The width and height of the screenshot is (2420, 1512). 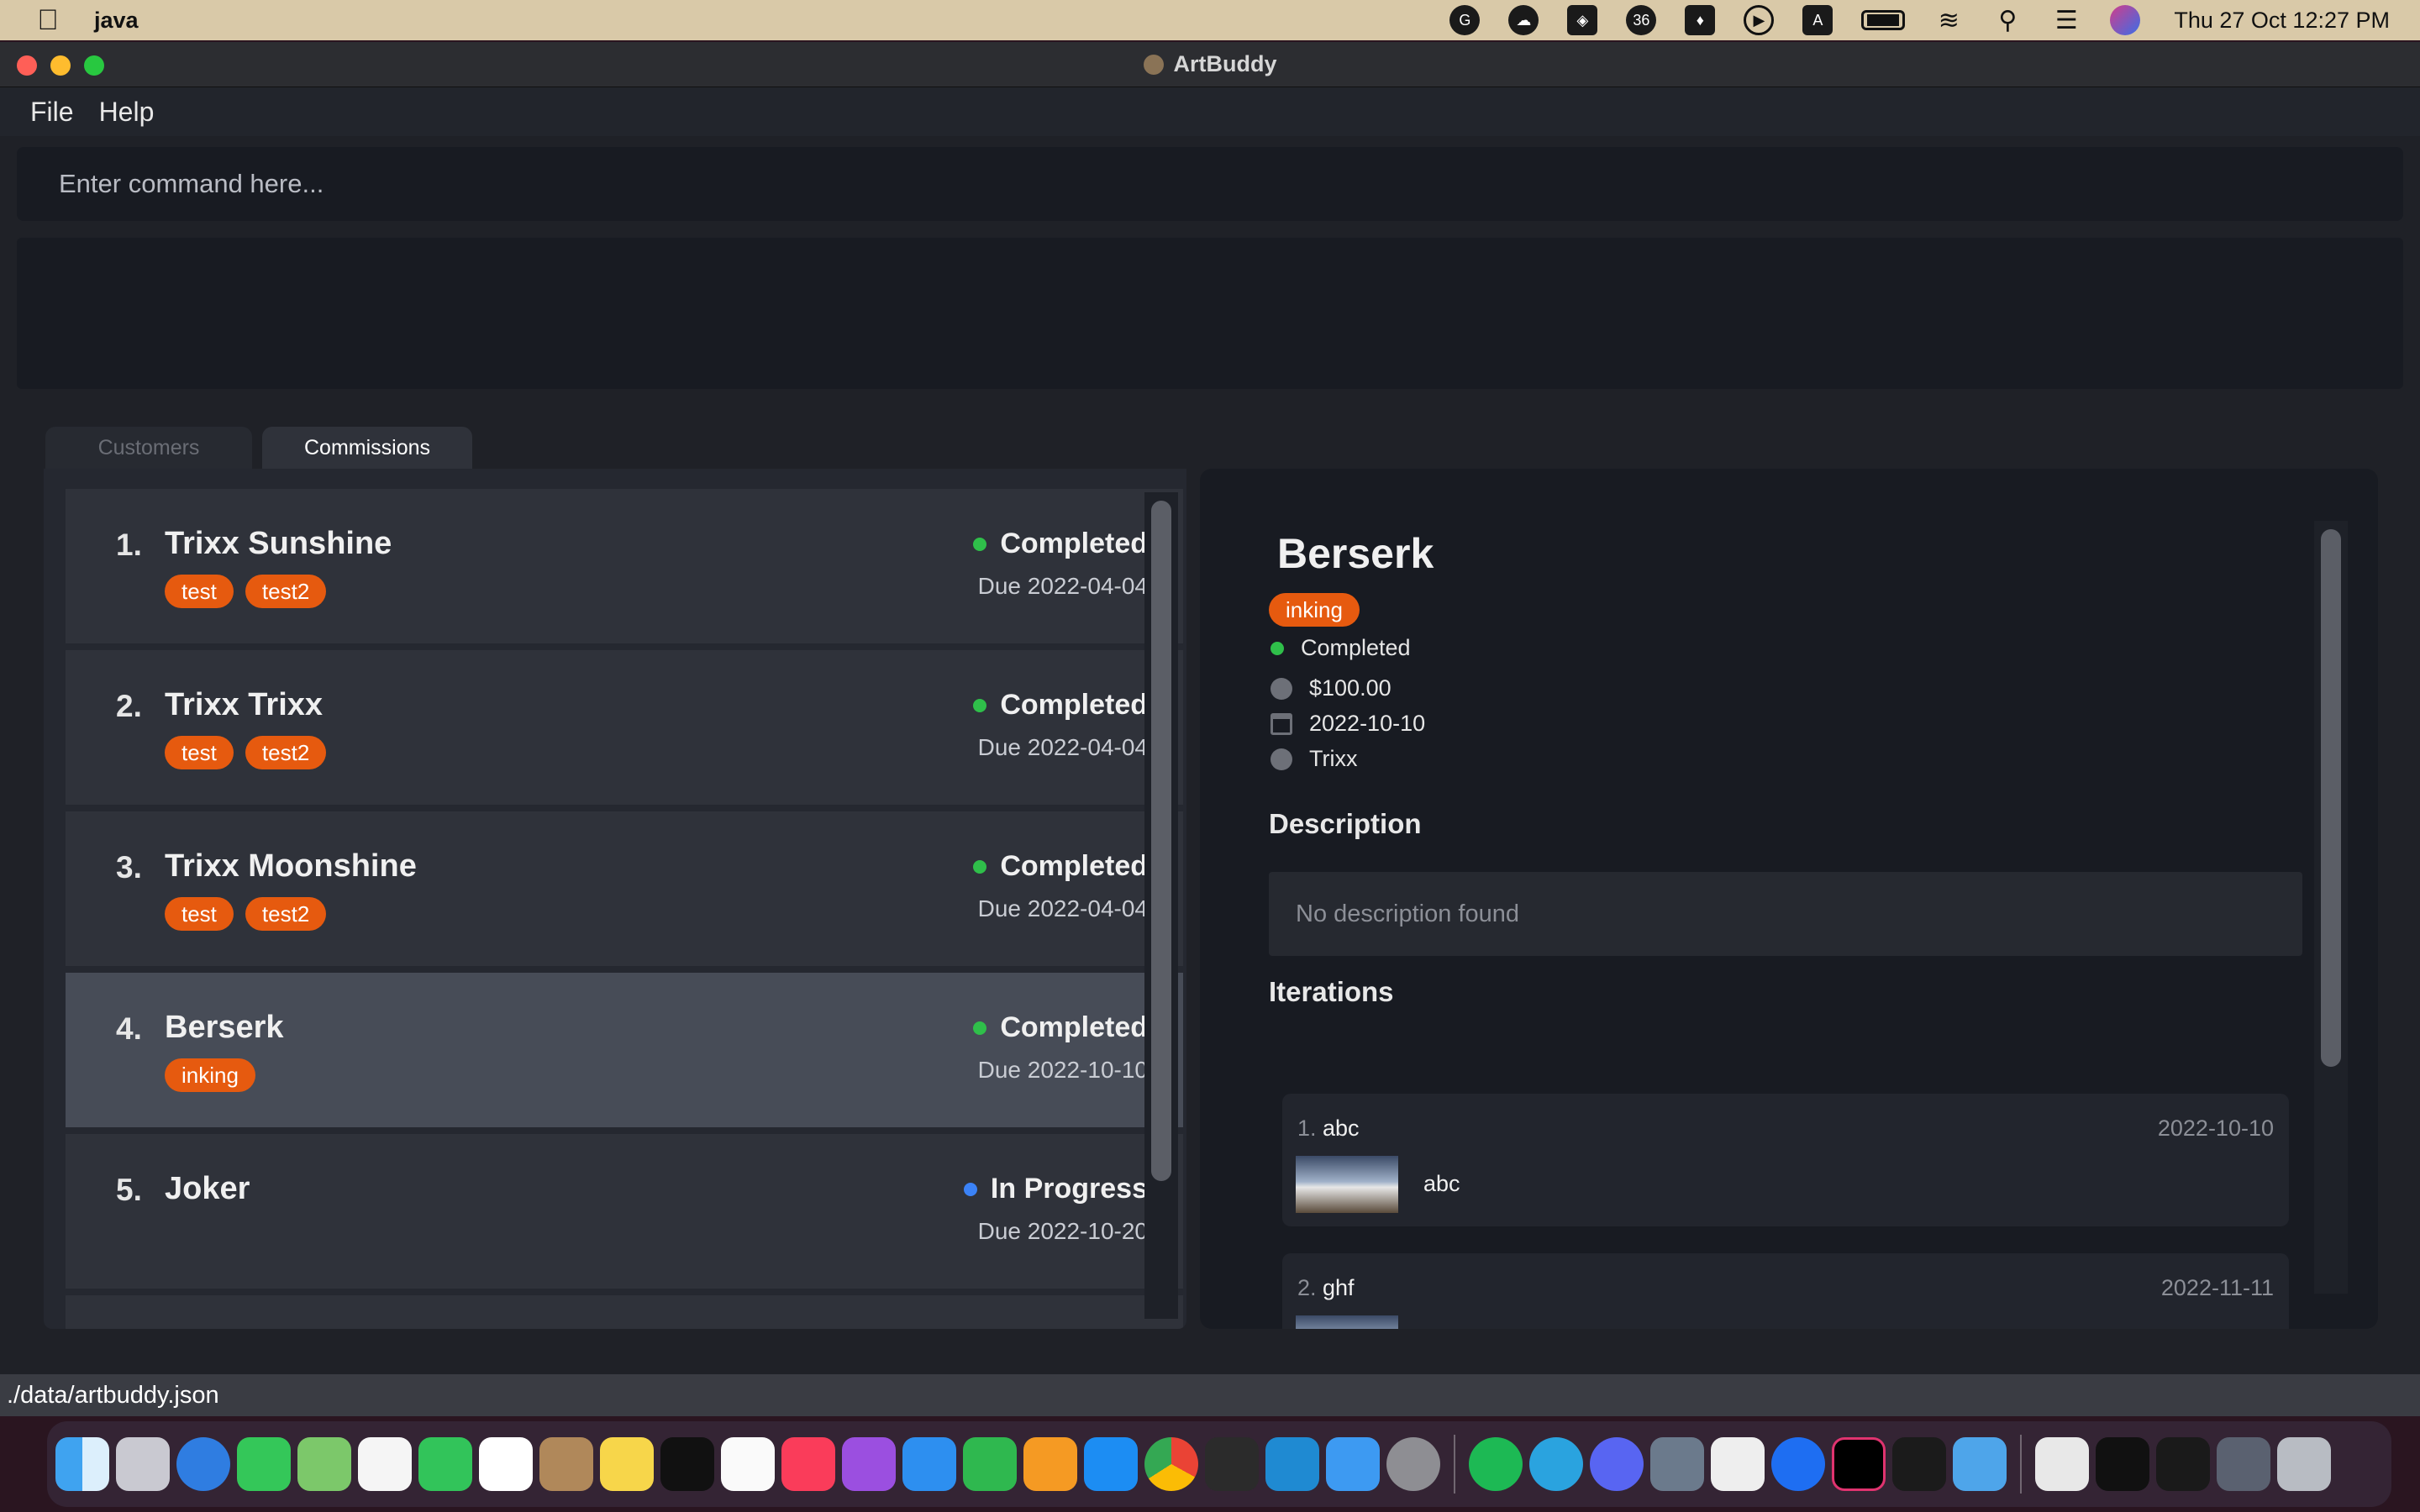 What do you see at coordinates (1281, 723) in the screenshot?
I see `calendar-icon` at bounding box center [1281, 723].